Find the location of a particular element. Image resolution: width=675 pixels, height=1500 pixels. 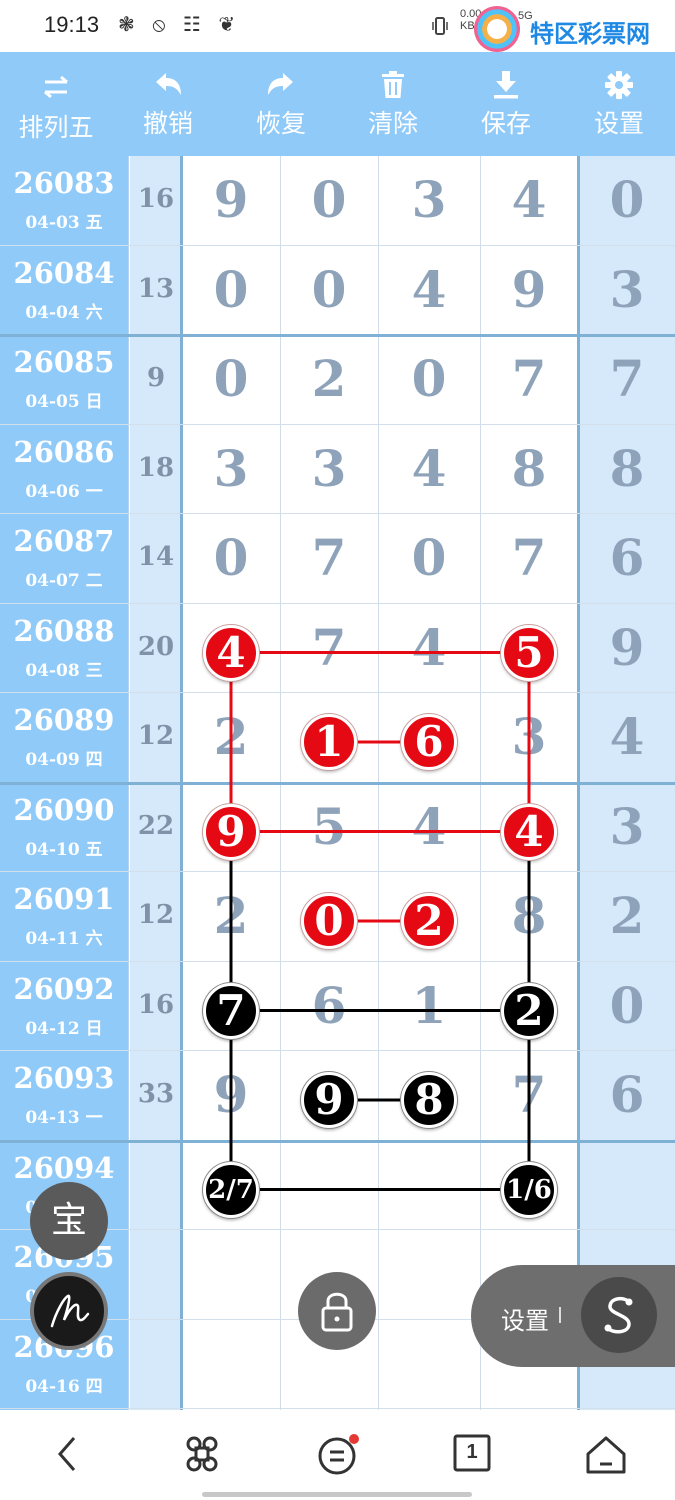

pen-button is located at coordinates (69, 1311).